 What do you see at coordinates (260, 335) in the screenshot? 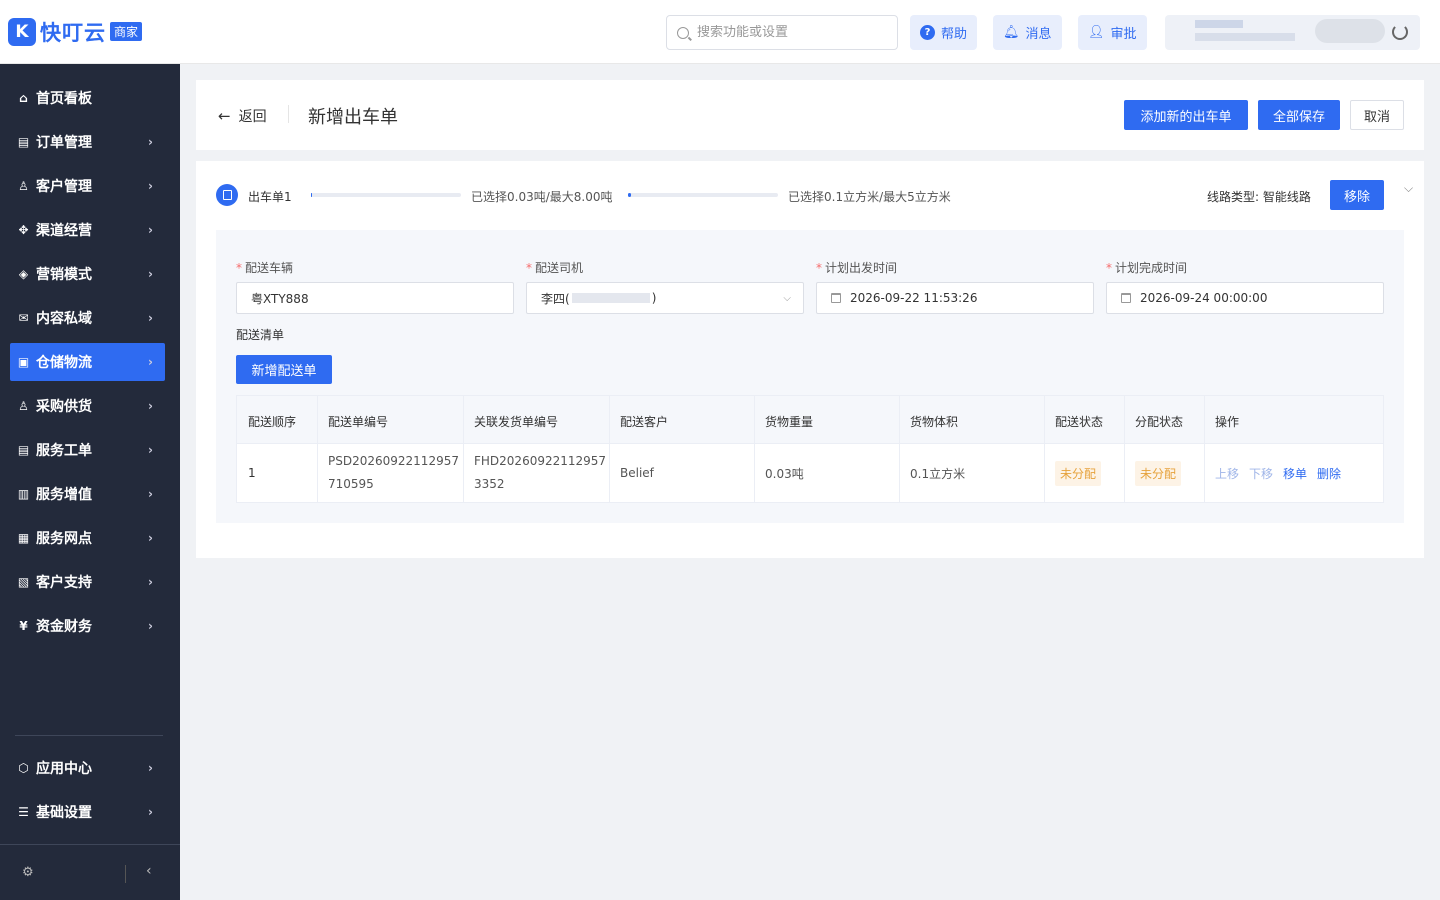
I see `delivery-list-label: 配送清单` at bounding box center [260, 335].